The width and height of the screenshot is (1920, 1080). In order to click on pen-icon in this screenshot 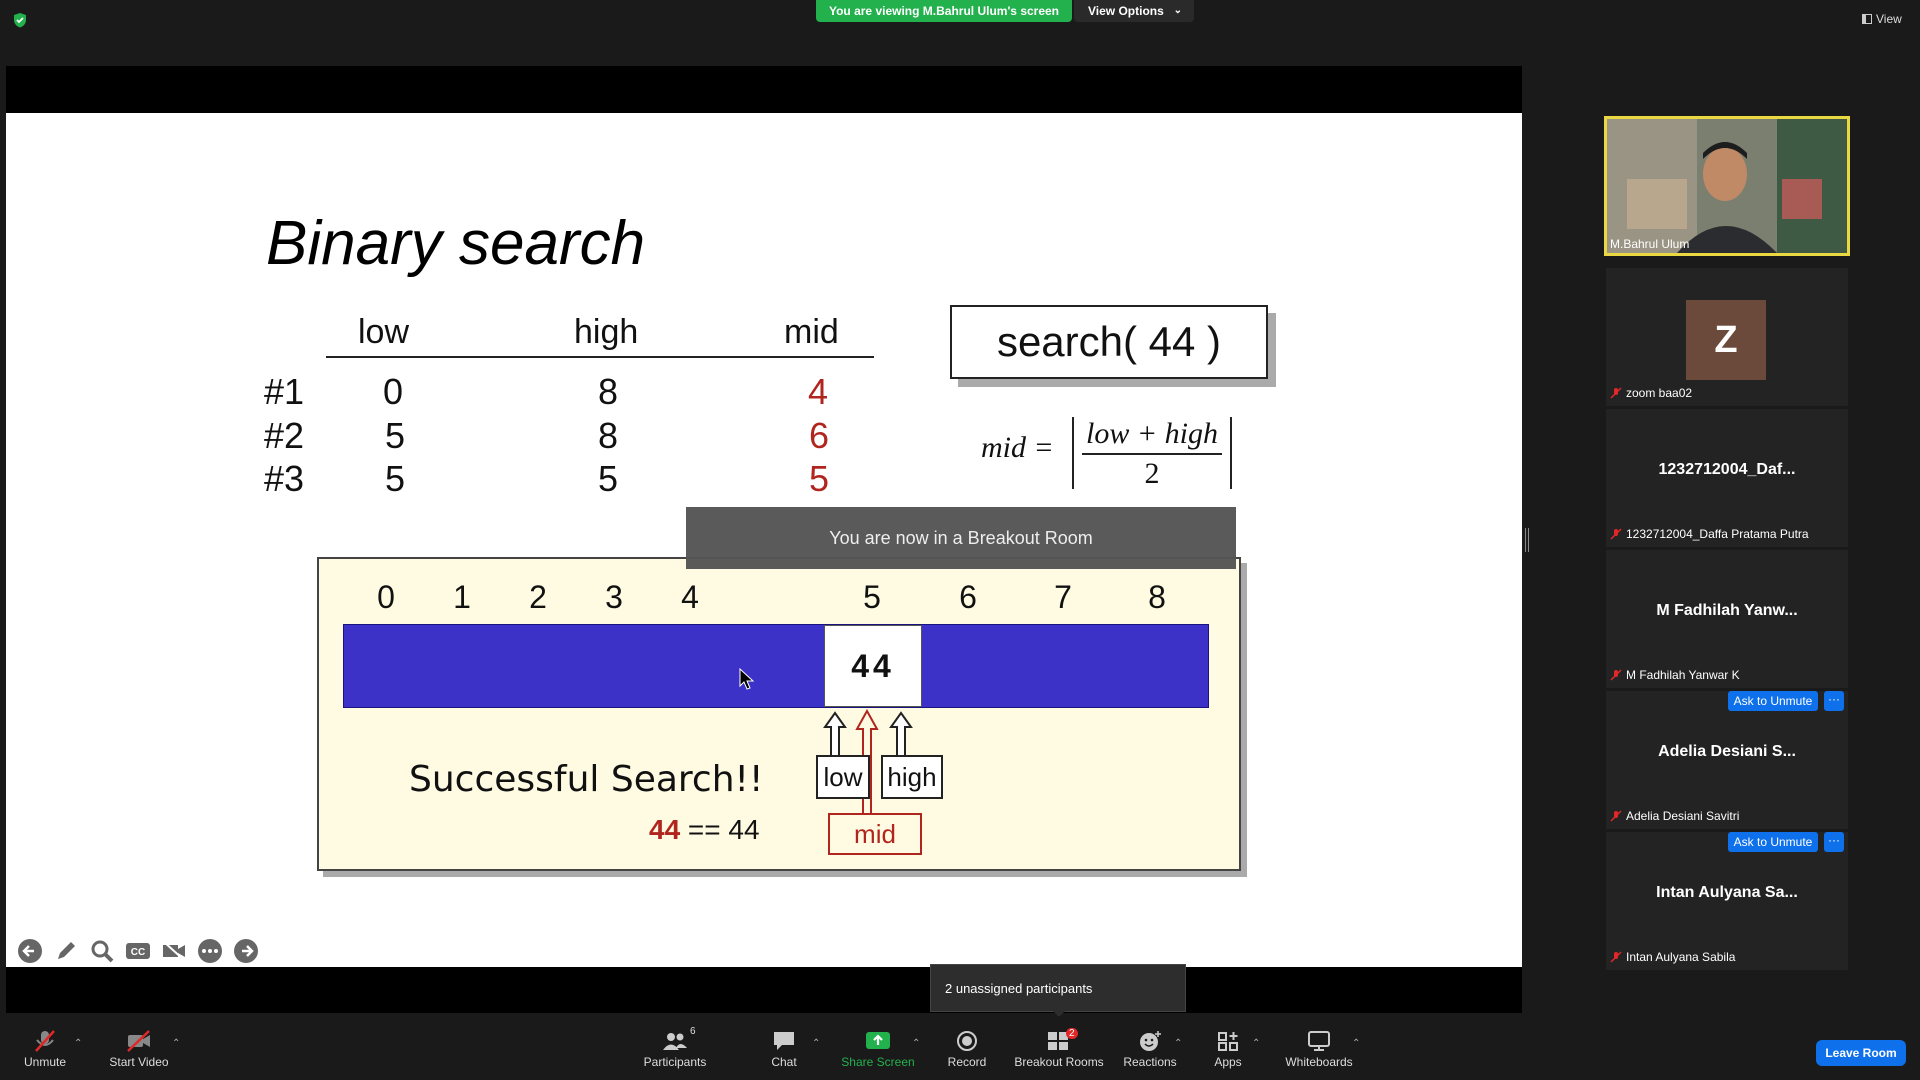, I will do `click(66, 951)`.